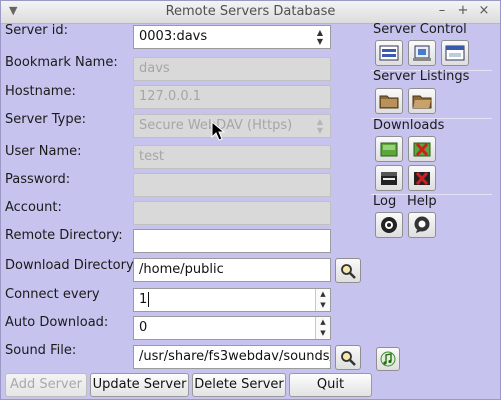  I want to click on archive-icon, so click(389, 178).